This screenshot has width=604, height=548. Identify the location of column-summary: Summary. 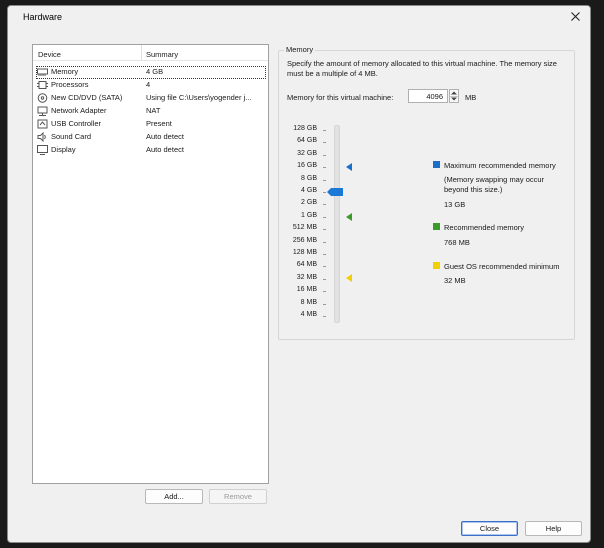
(162, 54).